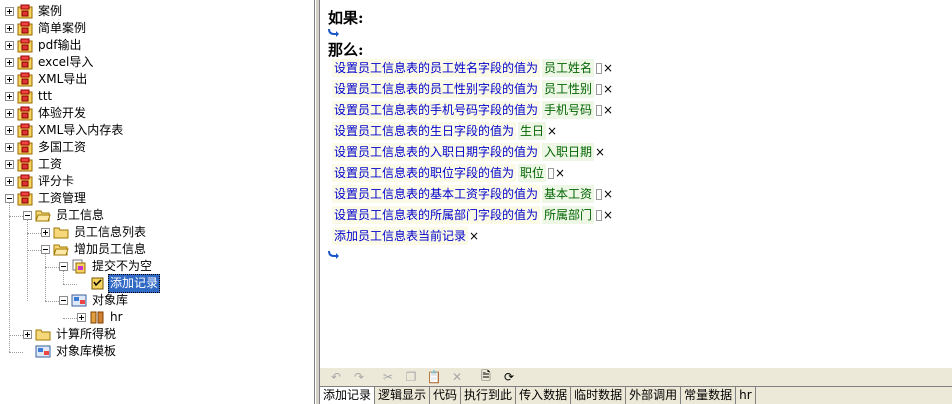 The height and width of the screenshot is (404, 952). Describe the element at coordinates (544, 395) in the screenshot. I see `tab-4: 传入数据` at that location.